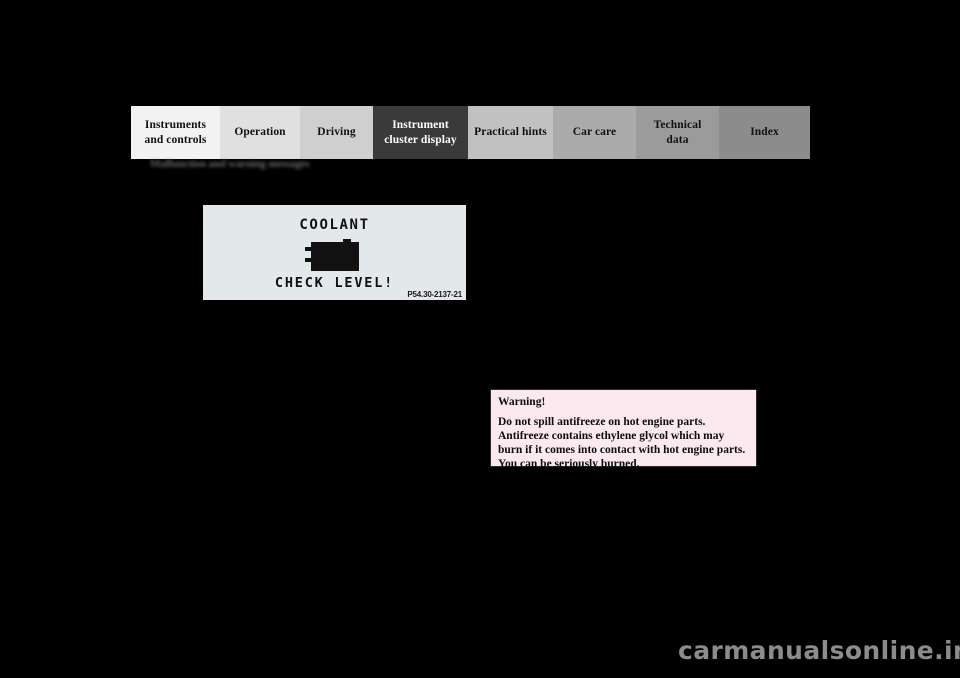 The image size is (960, 678). I want to click on lcd-screen: COOLANT CHECK LEVEL!, so click(334, 252).